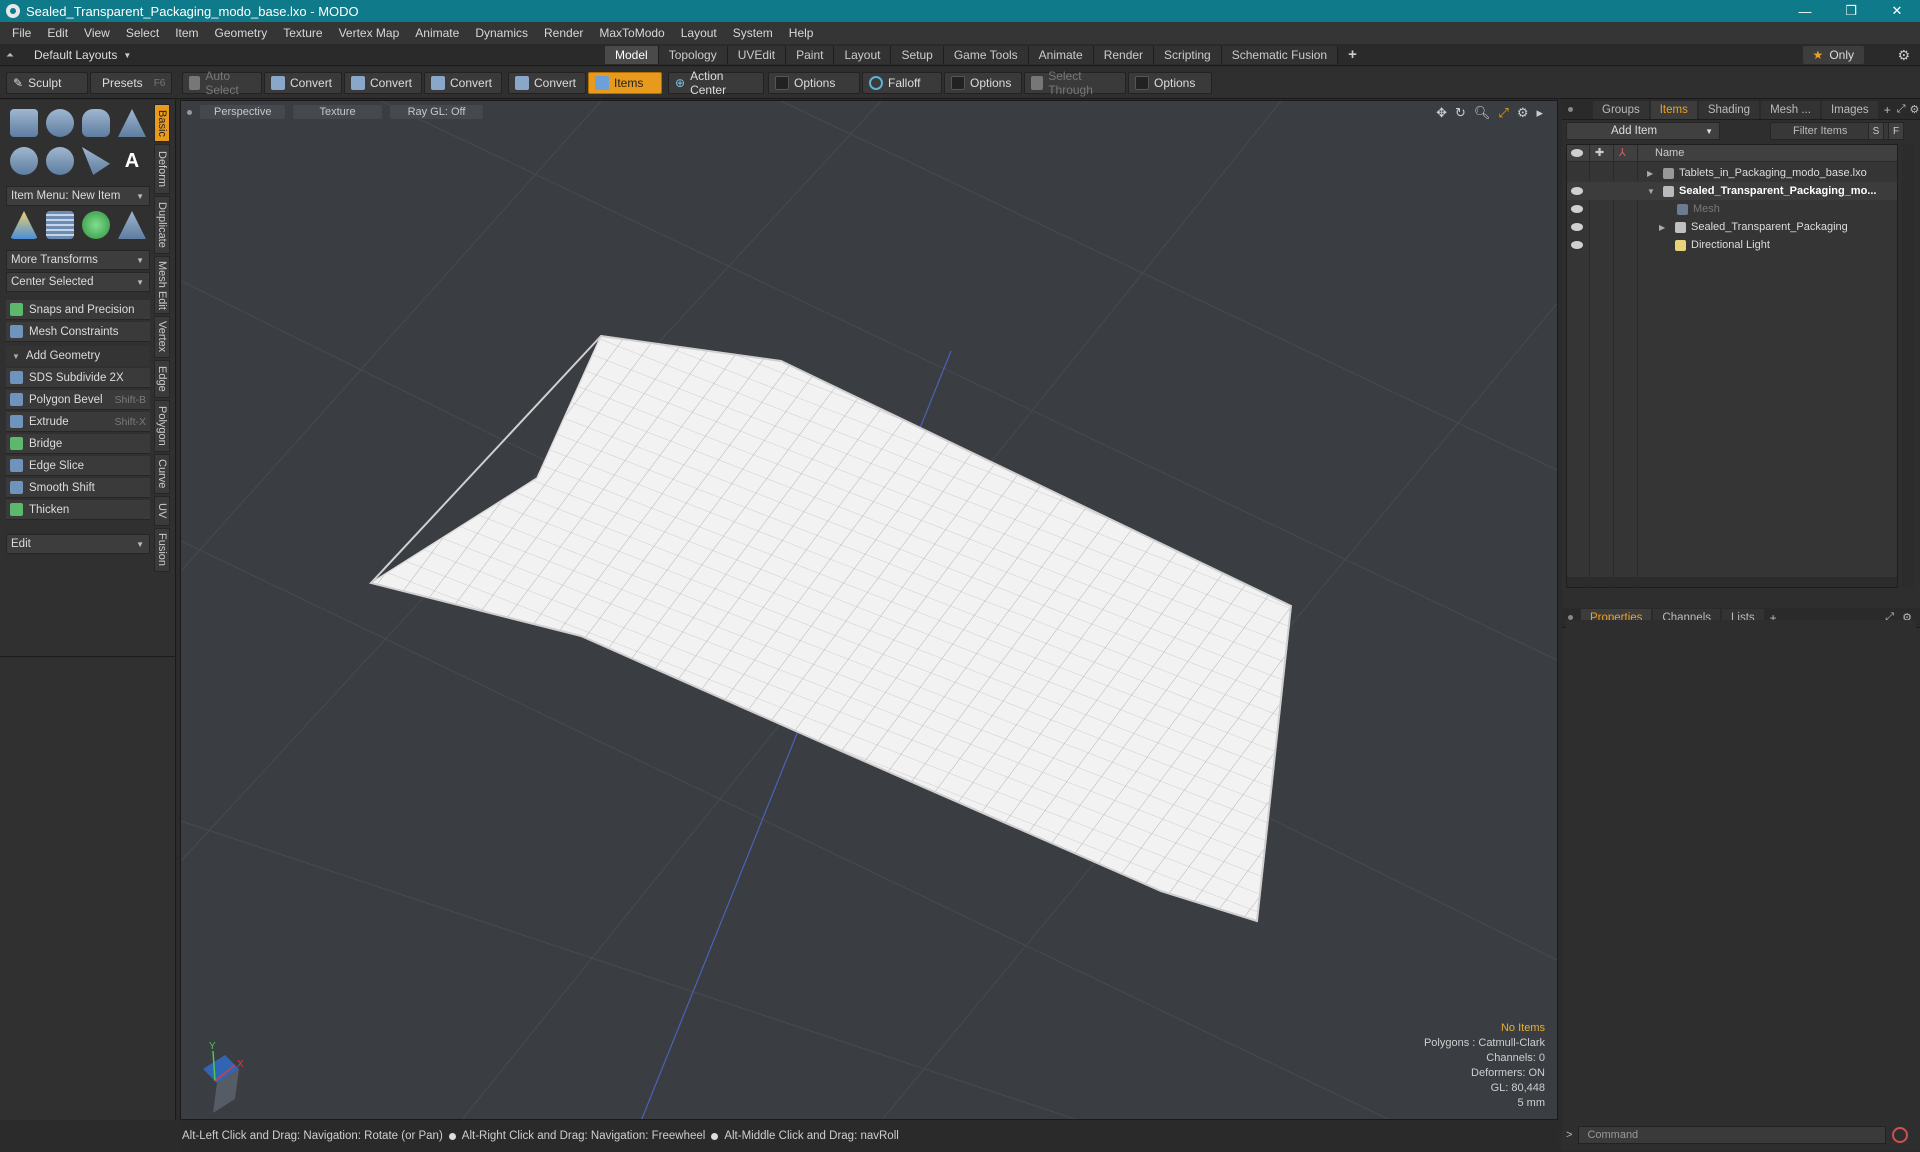 Image resolution: width=1920 pixels, height=1152 pixels. Describe the element at coordinates (1732, 245) in the screenshot. I see `list-item-directional-light: Directional Light` at that location.